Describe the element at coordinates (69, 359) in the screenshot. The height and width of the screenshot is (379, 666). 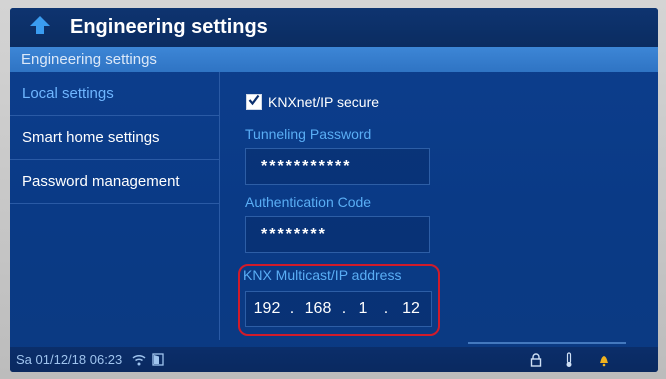
I see `status-datetime: Sa 01/12/18 06:23` at that location.